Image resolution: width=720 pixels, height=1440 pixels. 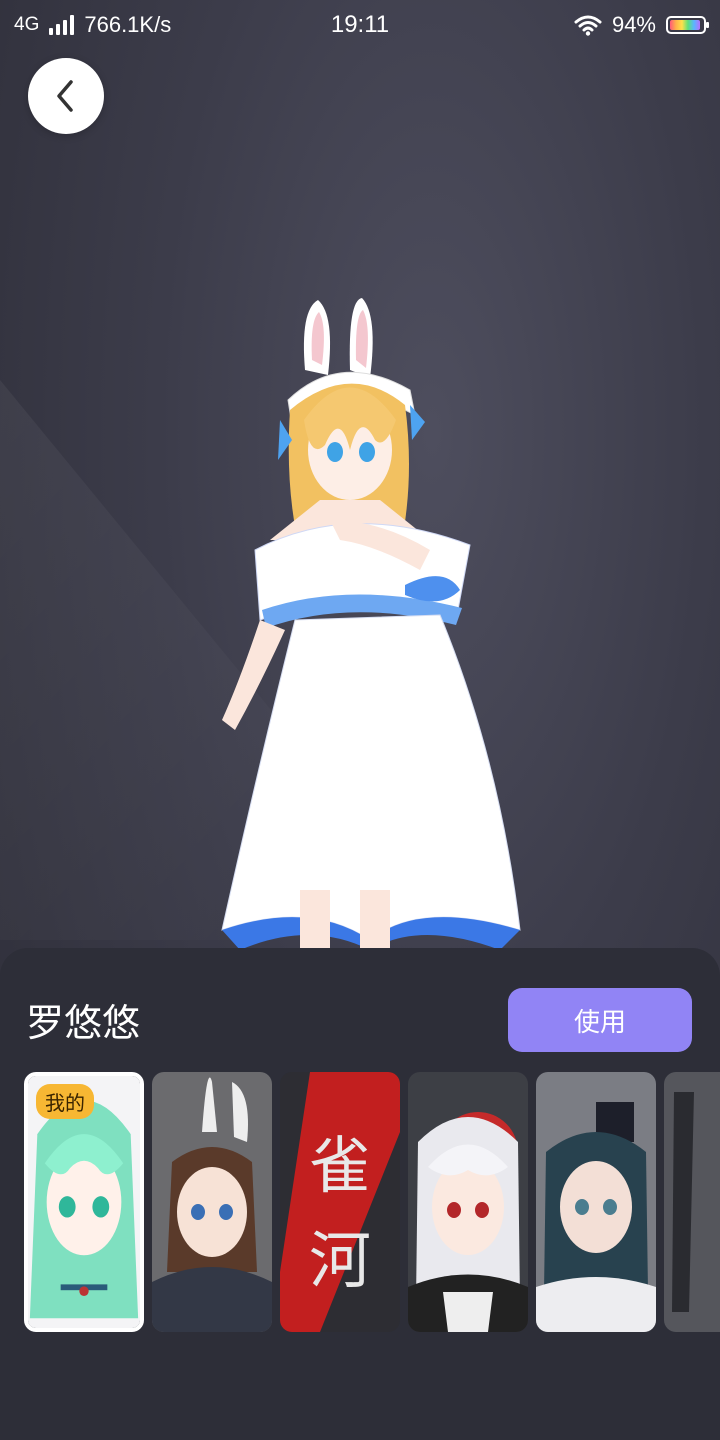 What do you see at coordinates (83, 1023) in the screenshot?
I see `model-name: 罗悠悠` at bounding box center [83, 1023].